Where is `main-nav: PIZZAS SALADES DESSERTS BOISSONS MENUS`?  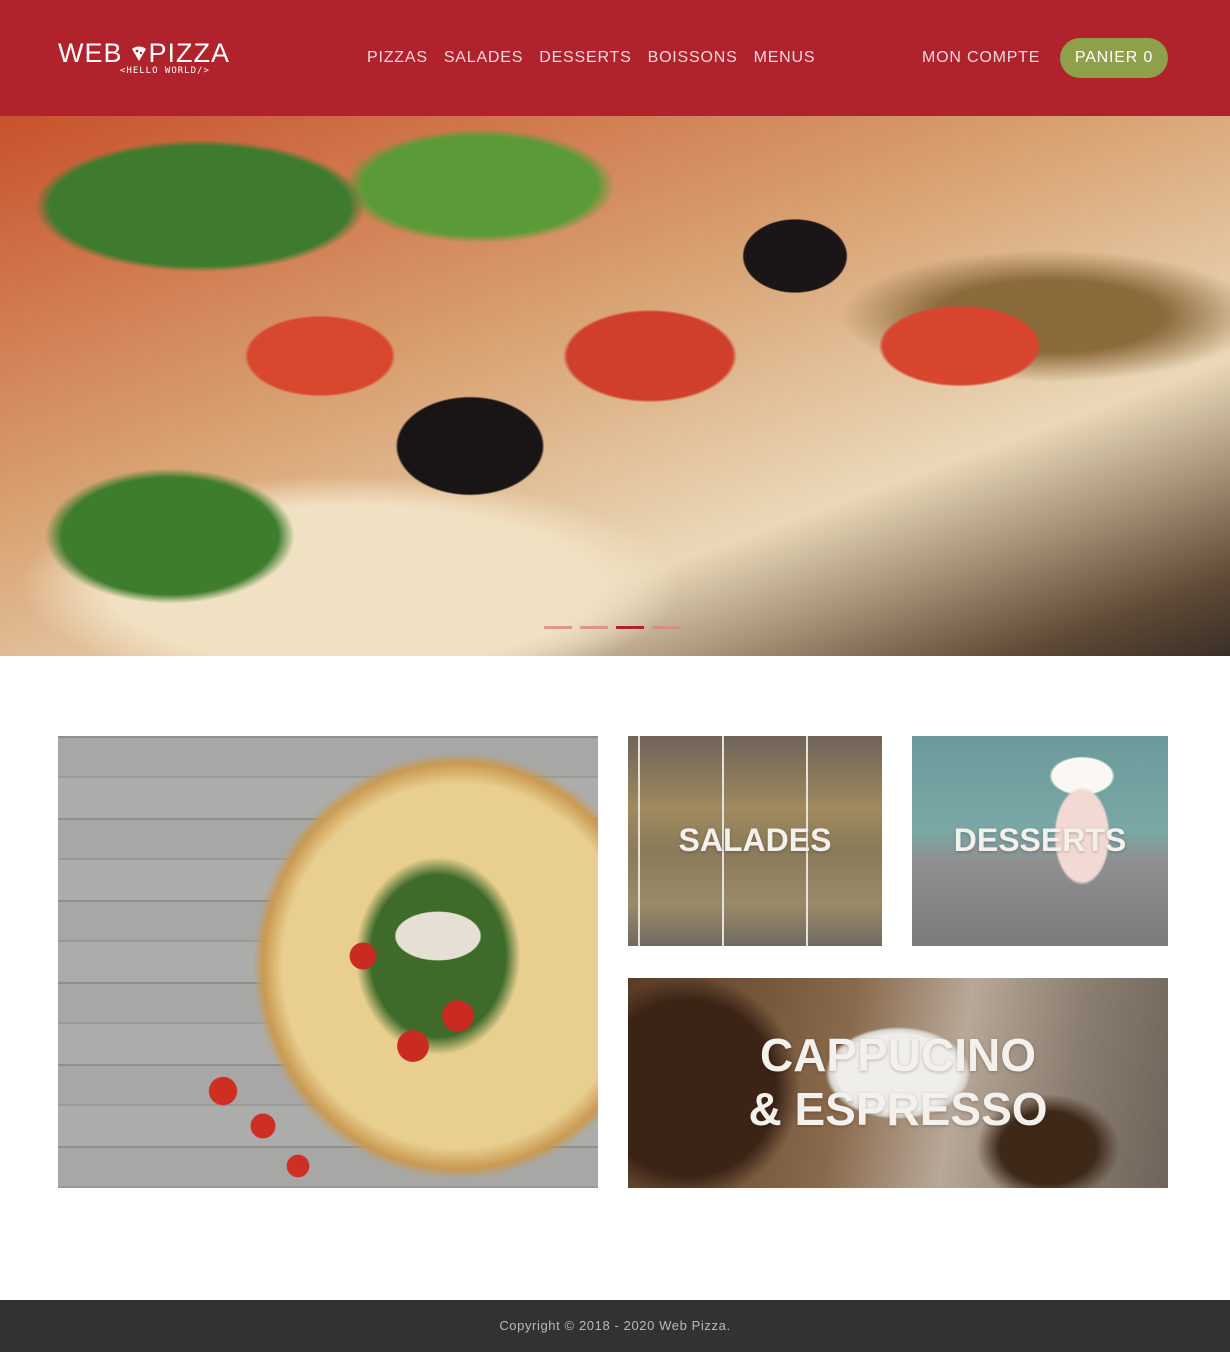
main-nav: PIZZAS SALADES DESSERTS BOISSONS MENUS is located at coordinates (599, 59).